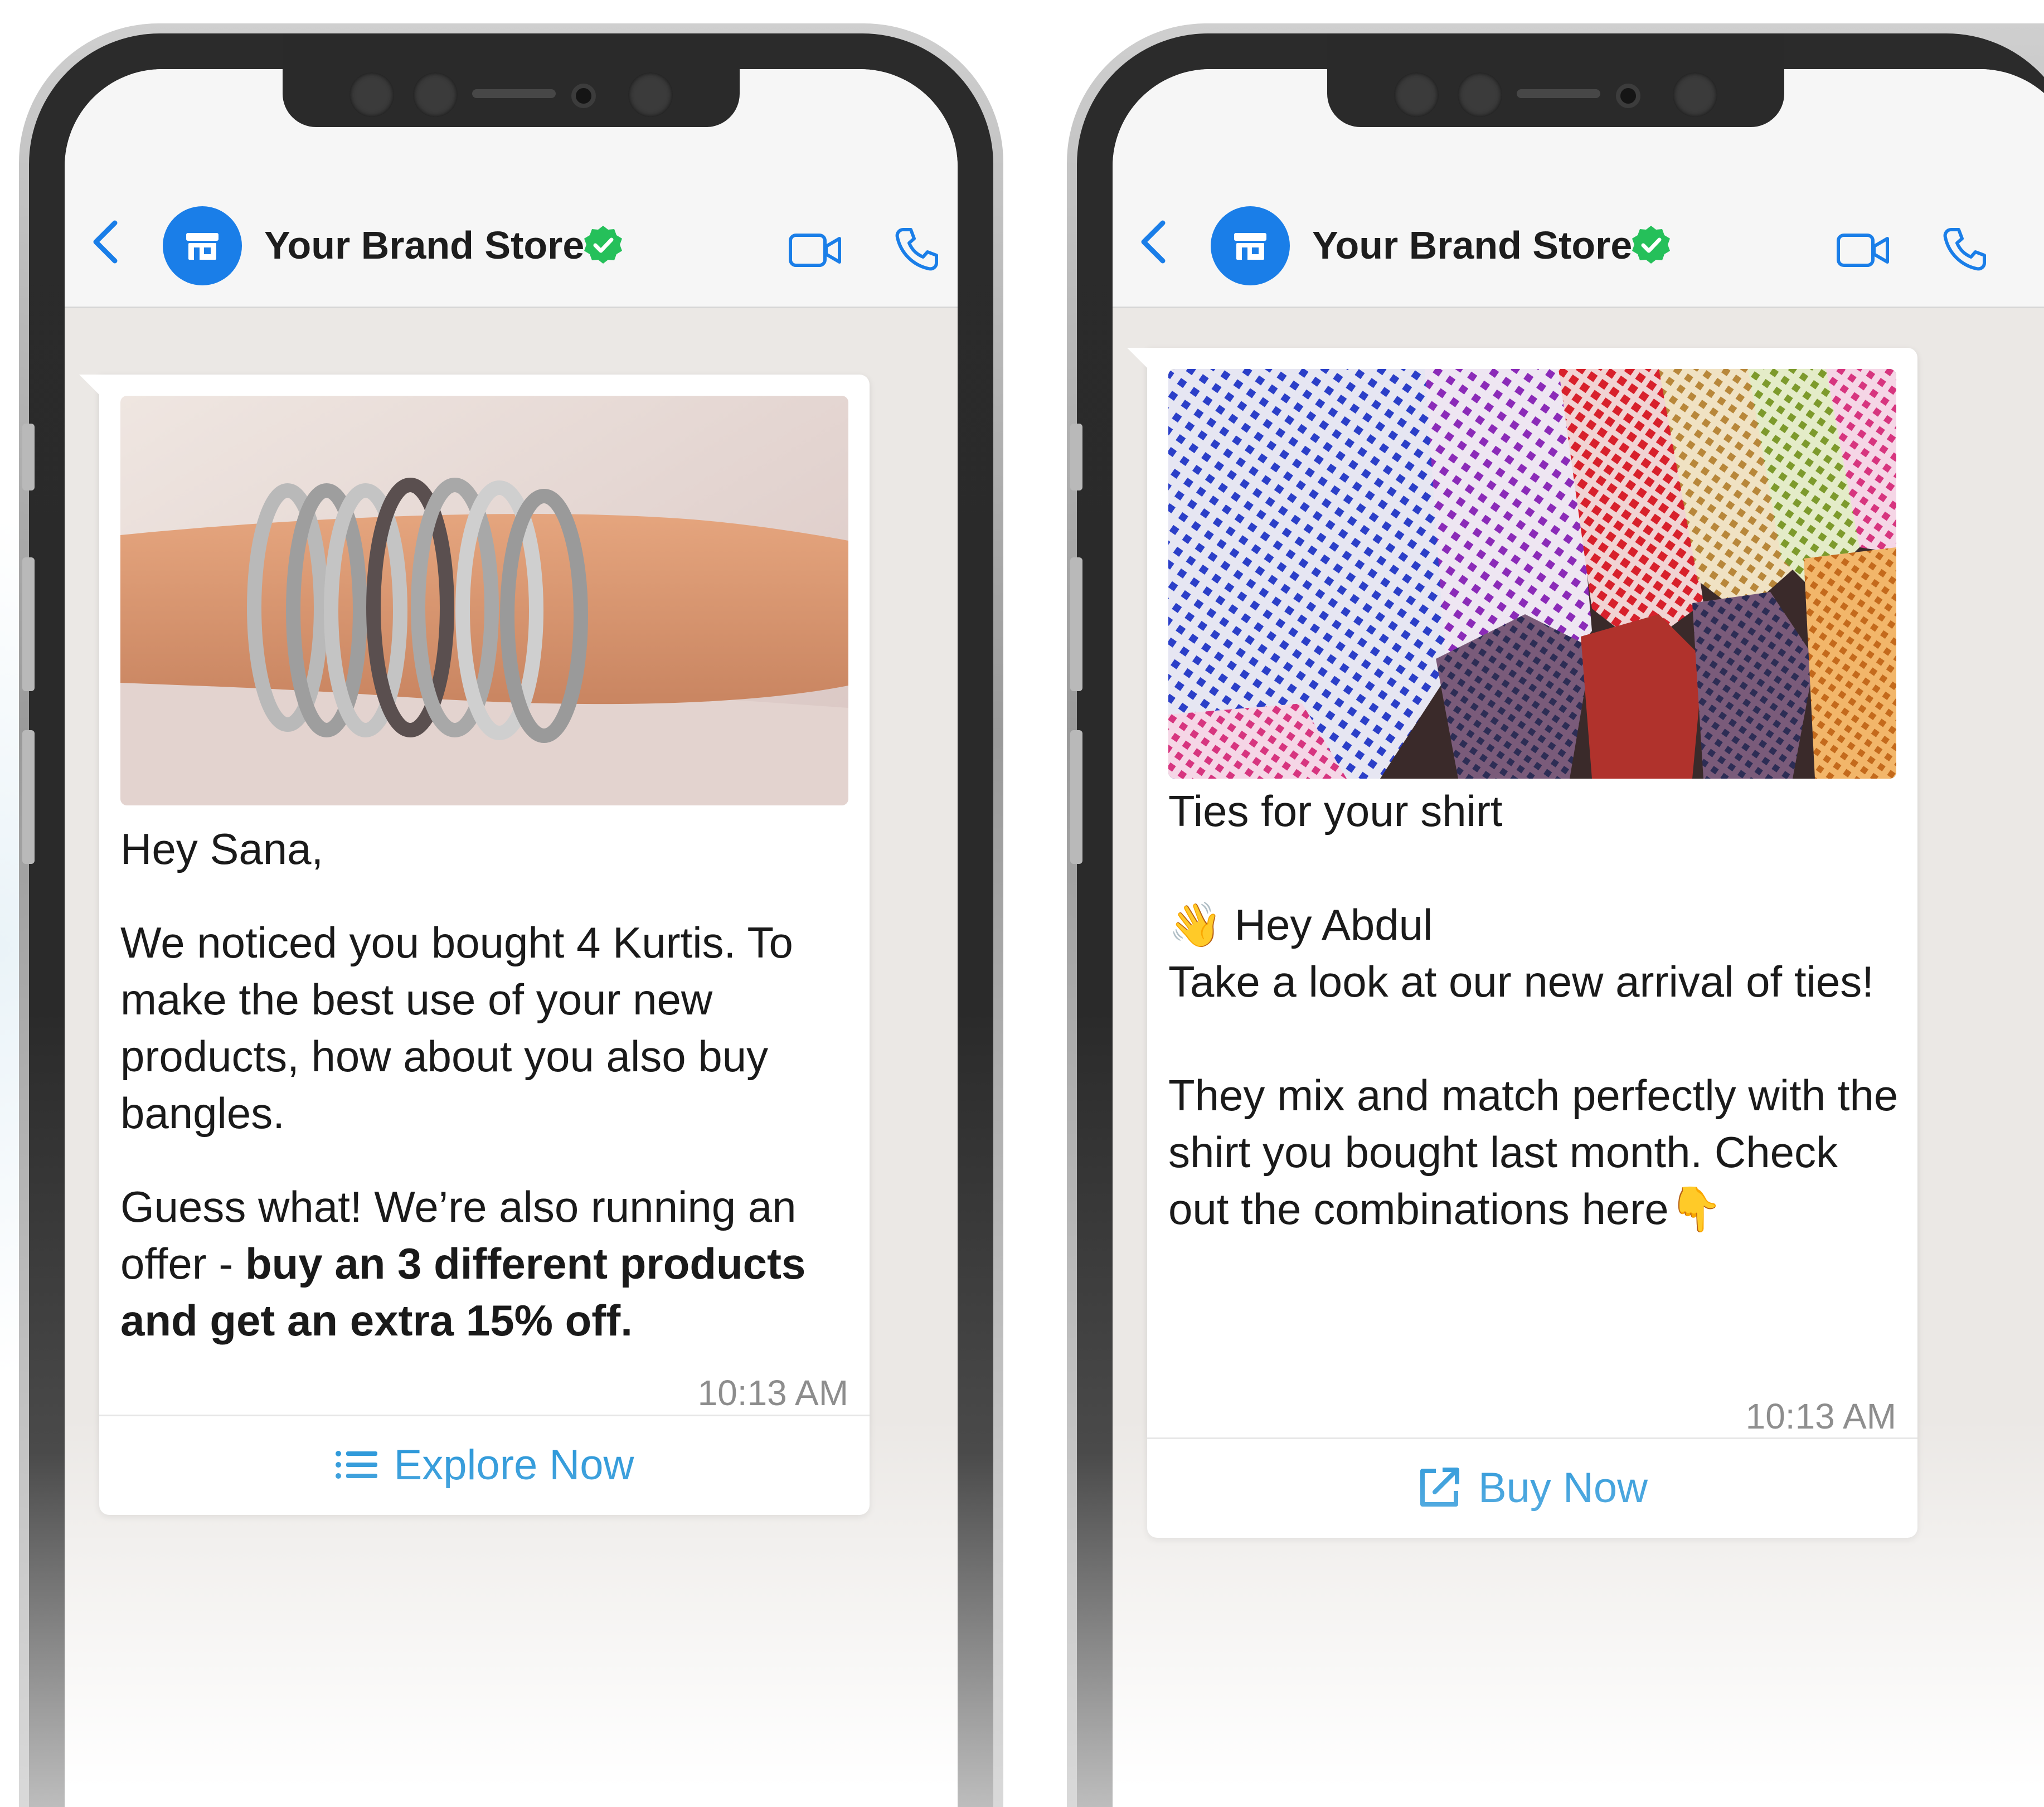  What do you see at coordinates (1195, 924) in the screenshot?
I see `waving-hand-emoji: 👋` at bounding box center [1195, 924].